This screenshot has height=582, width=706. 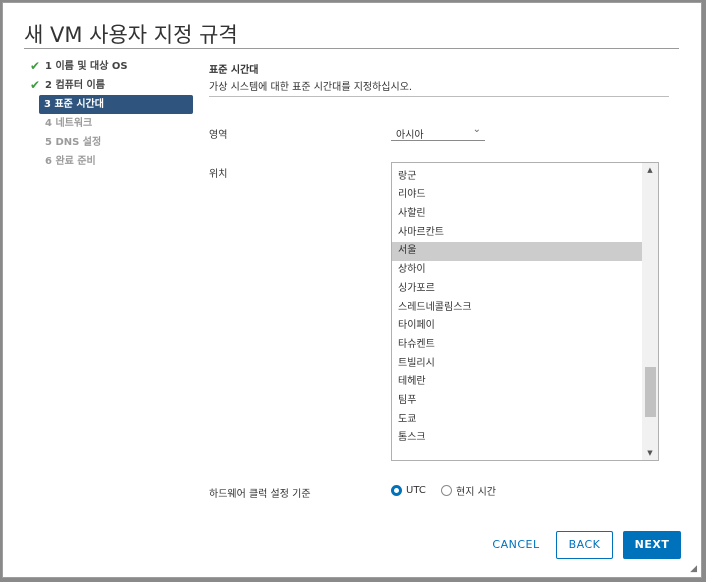 What do you see at coordinates (517, 401) in the screenshot?
I see `location-list-item: 팀푸` at bounding box center [517, 401].